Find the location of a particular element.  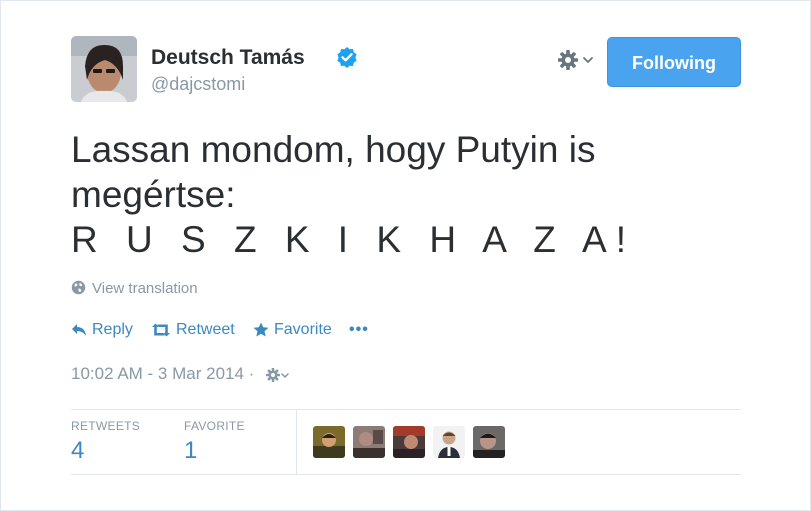

favorite-label: Favorite is located at coordinates (303, 329).